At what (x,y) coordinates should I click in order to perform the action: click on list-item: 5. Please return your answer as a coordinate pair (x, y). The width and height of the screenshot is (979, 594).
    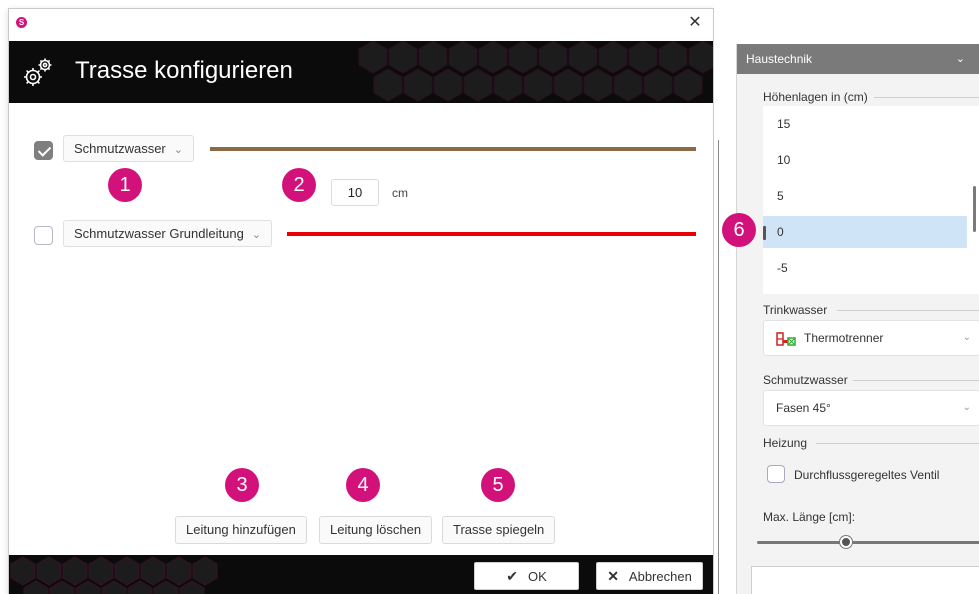
    Looking at the image, I should click on (865, 196).